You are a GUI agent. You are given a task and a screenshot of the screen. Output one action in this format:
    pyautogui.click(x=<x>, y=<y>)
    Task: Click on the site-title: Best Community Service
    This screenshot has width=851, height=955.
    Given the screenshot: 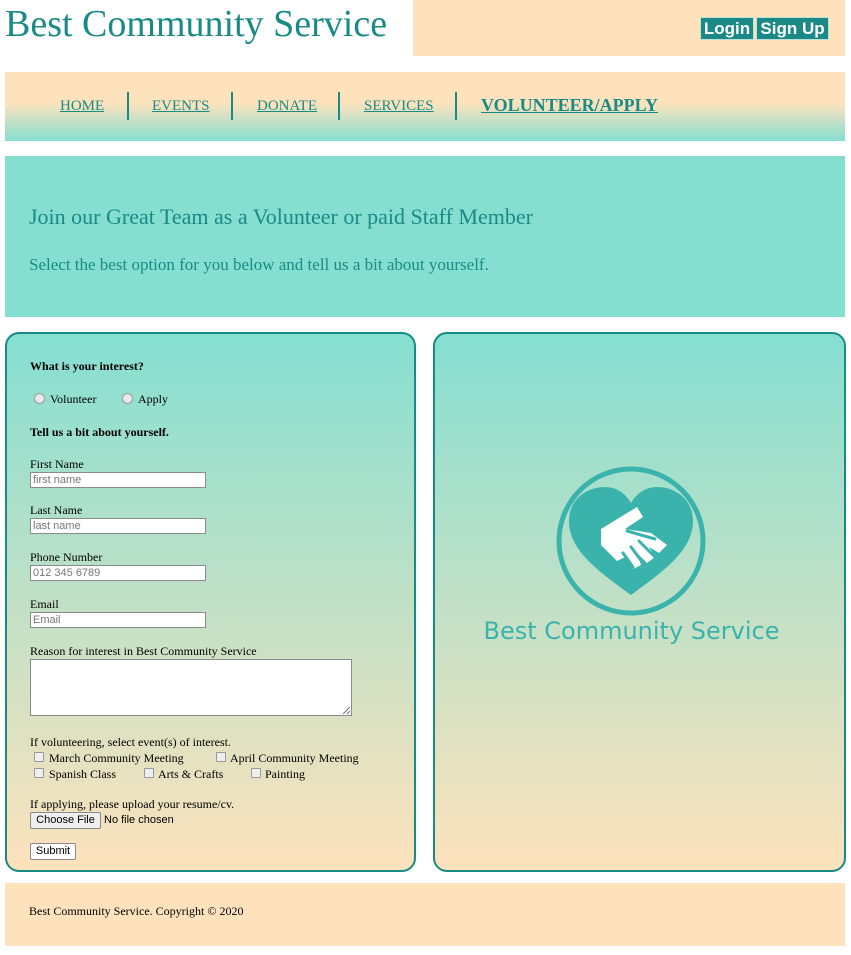 What is the action you would take?
    pyautogui.click(x=196, y=24)
    